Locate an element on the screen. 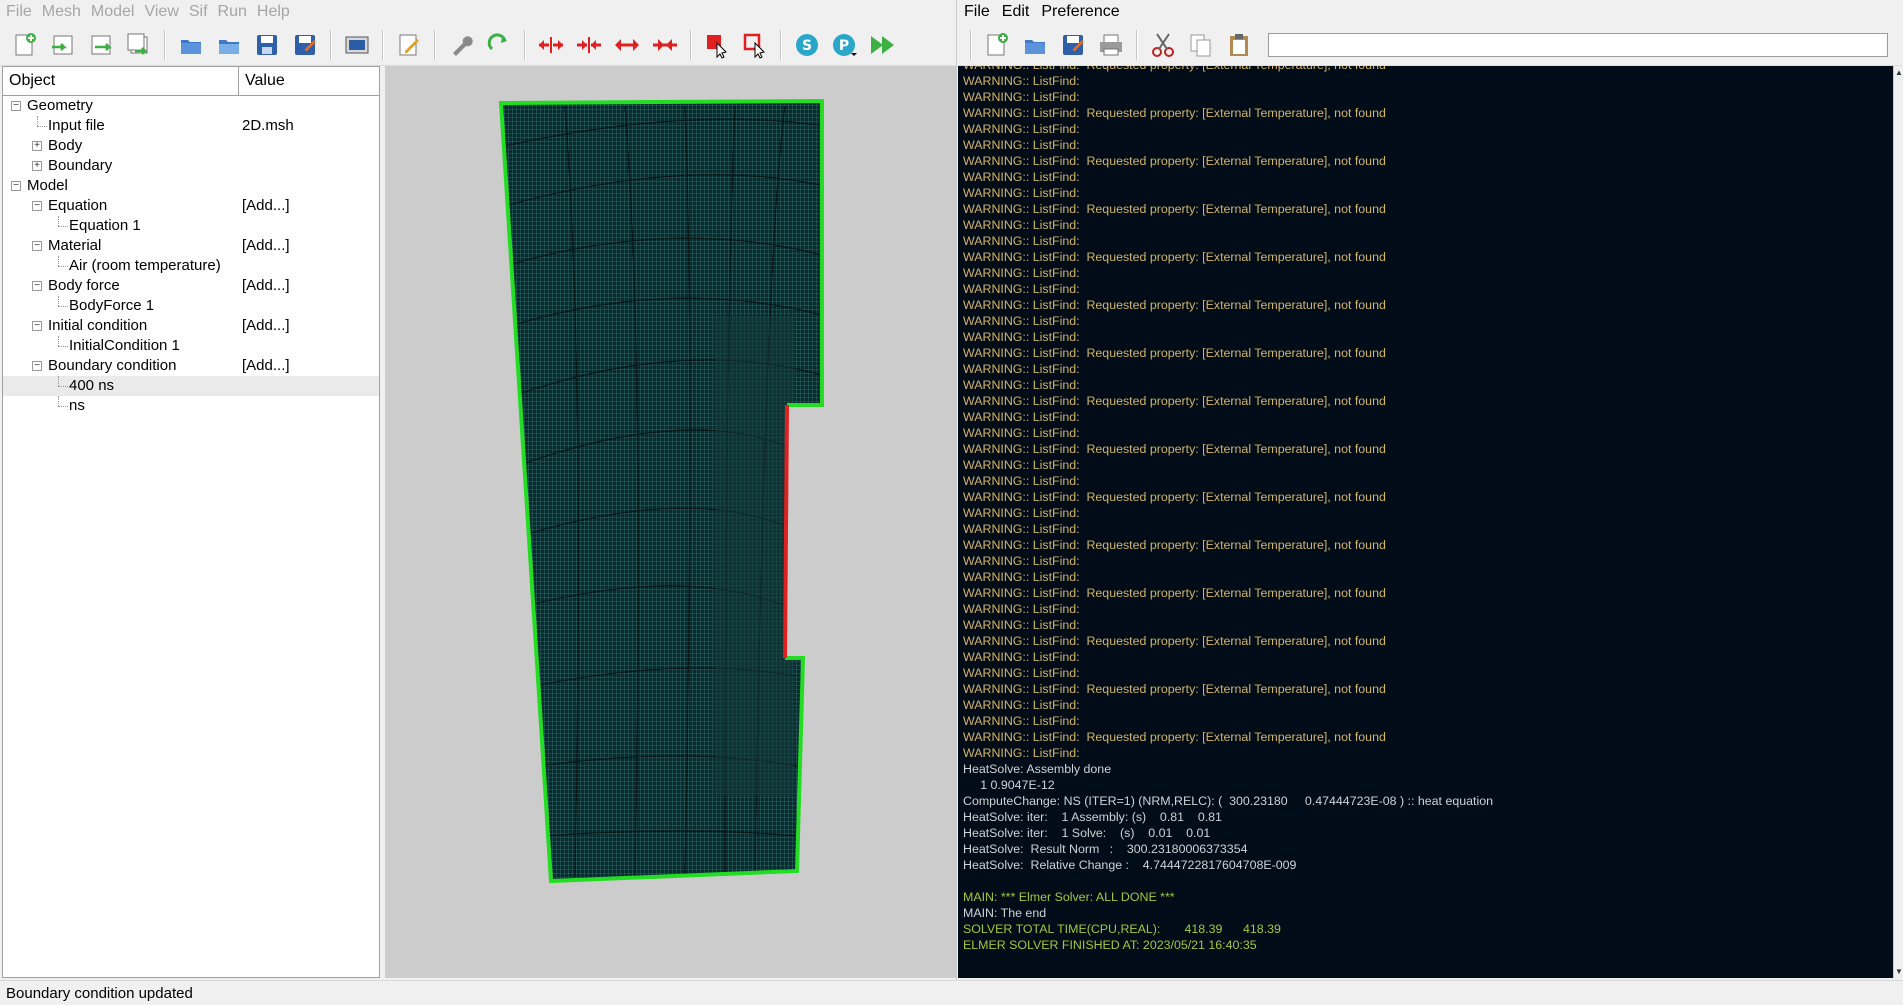 The height and width of the screenshot is (1005, 1903). tree-branch-line is located at coordinates (58, 341).